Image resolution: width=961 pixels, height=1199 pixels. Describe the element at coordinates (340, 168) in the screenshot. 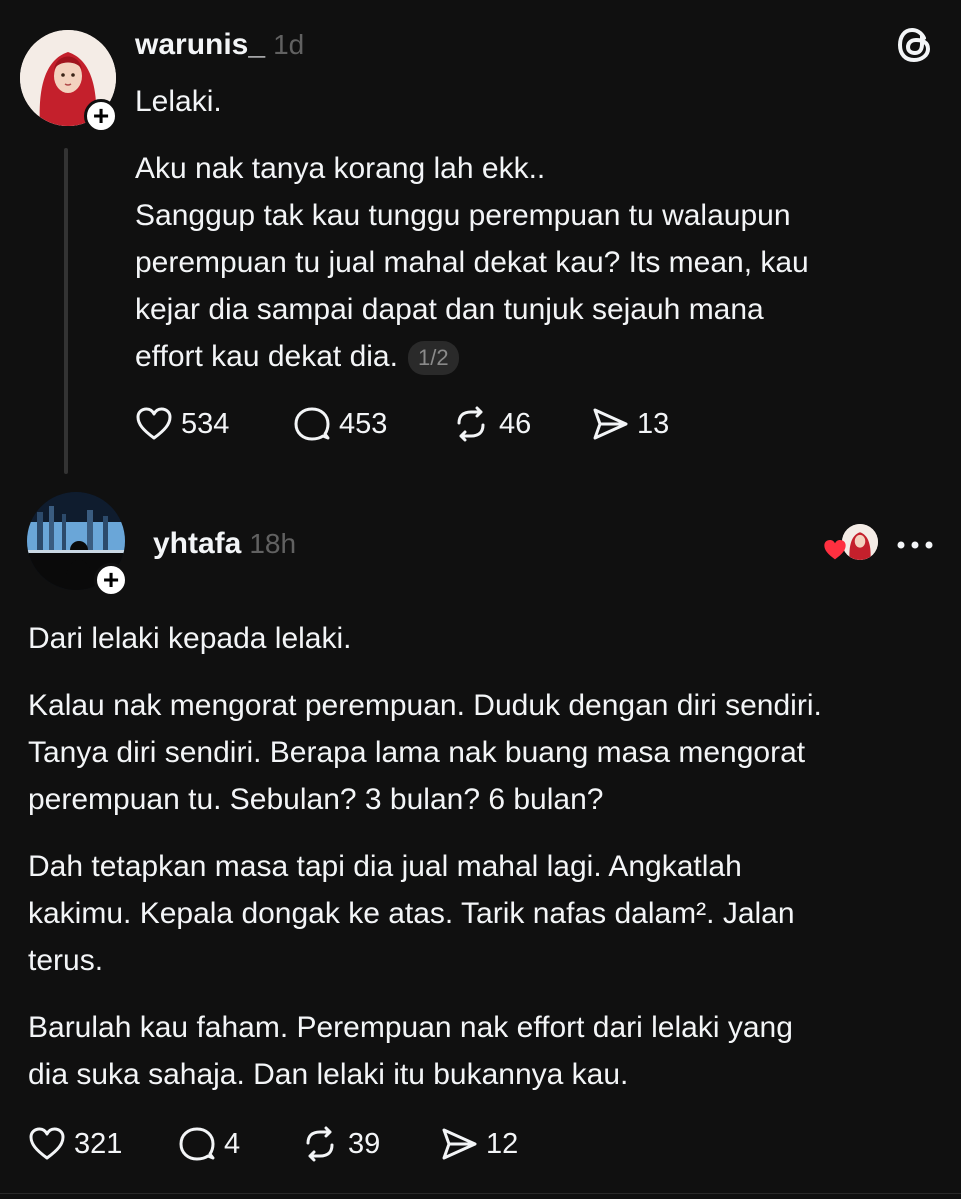

I see `post-line: Aku nak tanya korang lah ekk..` at that location.